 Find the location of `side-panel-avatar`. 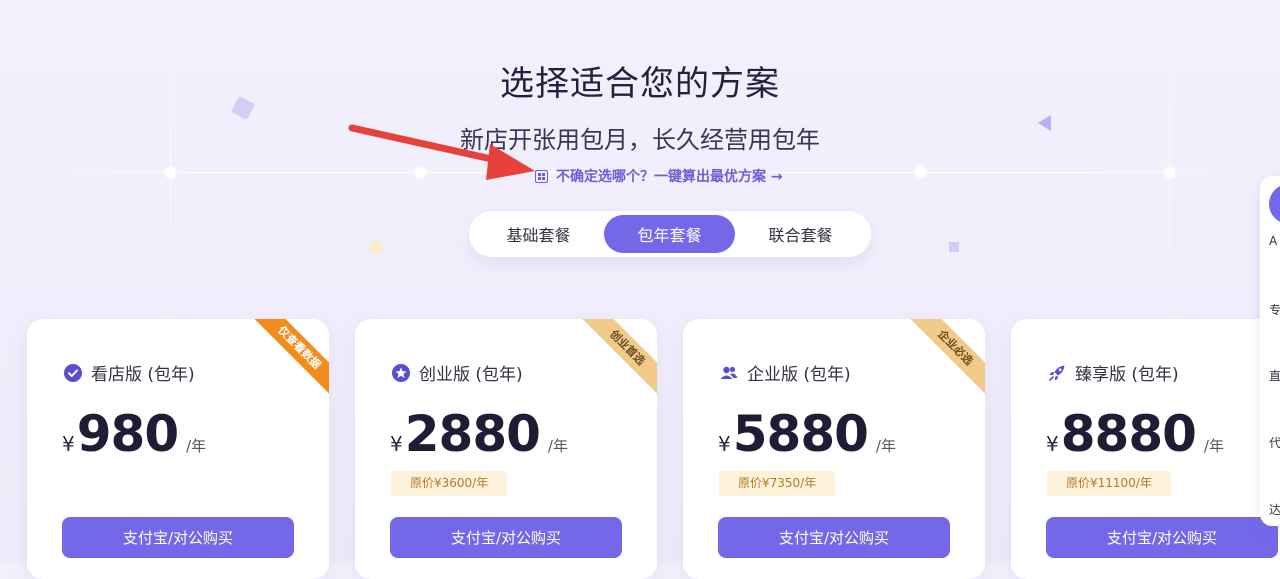

side-panel-avatar is located at coordinates (1274, 204).